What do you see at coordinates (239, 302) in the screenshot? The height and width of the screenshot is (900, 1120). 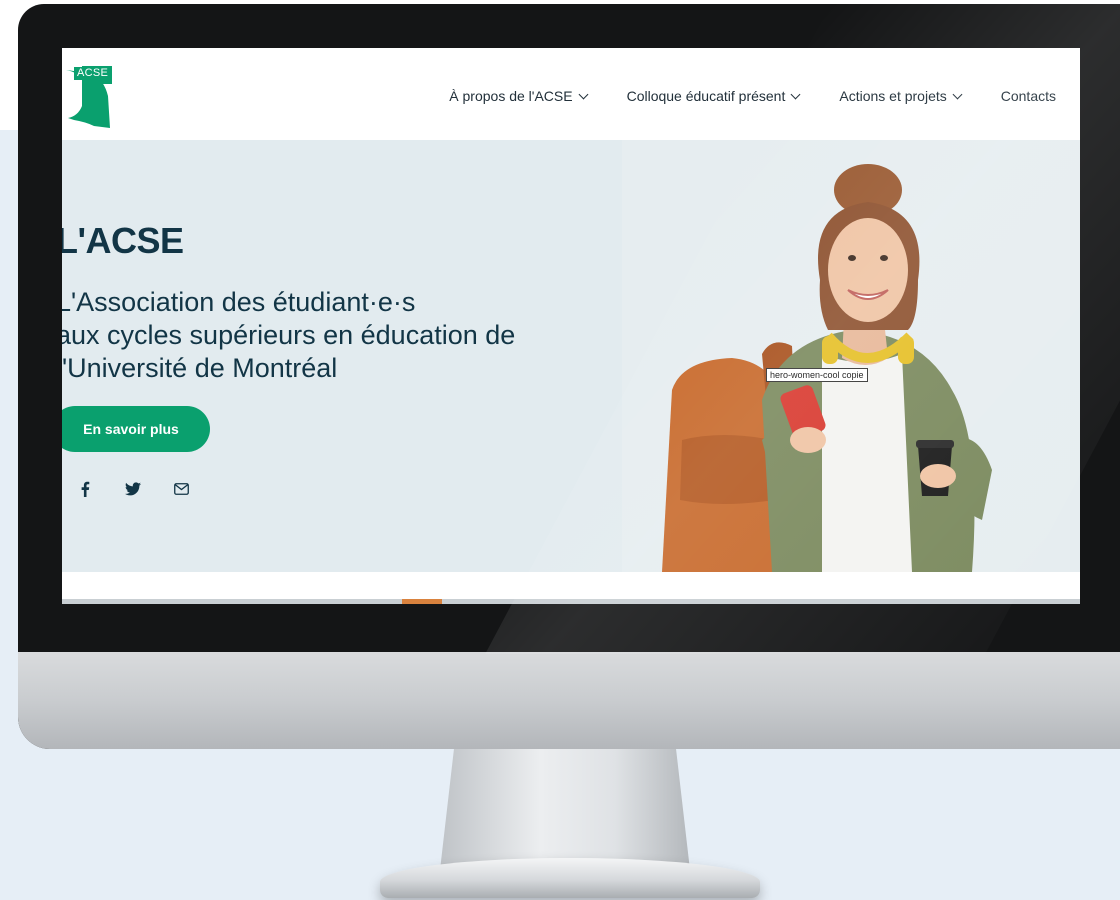 I see `hero-subtitle-line: L'Association des étudiant·e·s` at bounding box center [239, 302].